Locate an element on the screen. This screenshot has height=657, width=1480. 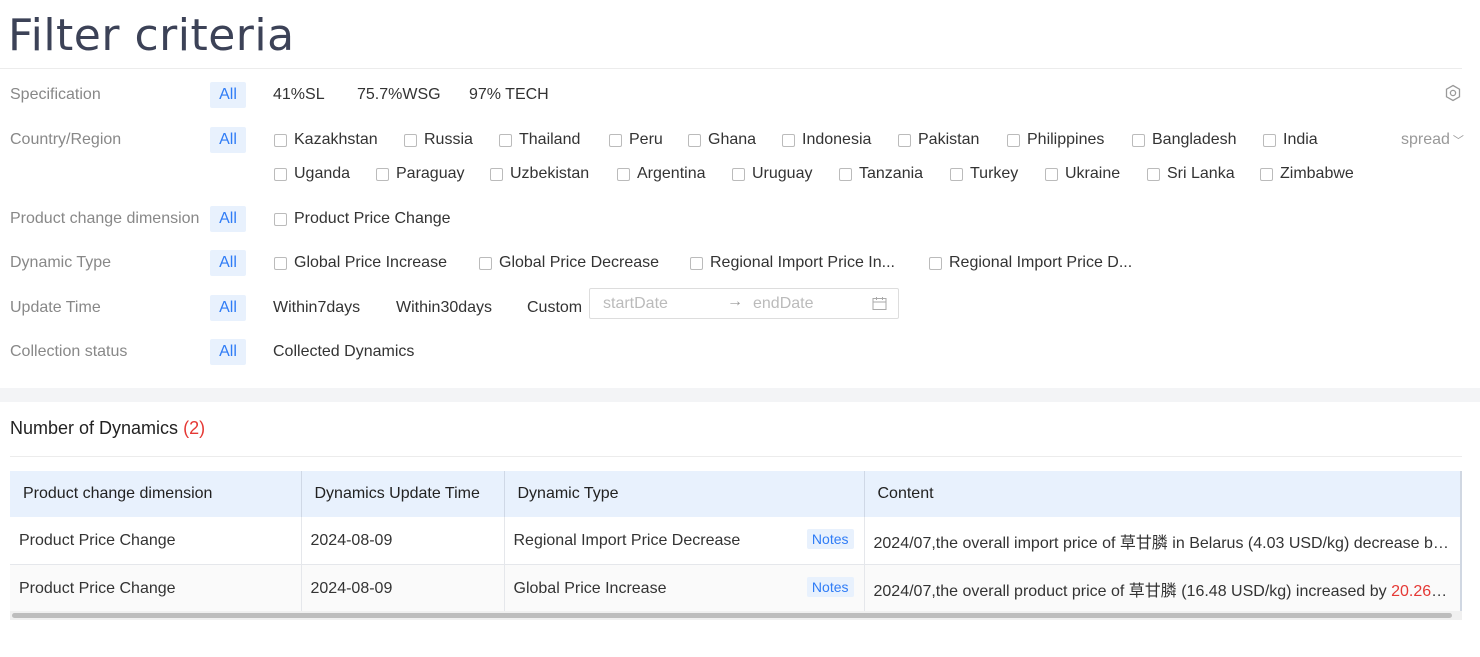
checkbox-label: India is located at coordinates (1300, 139).